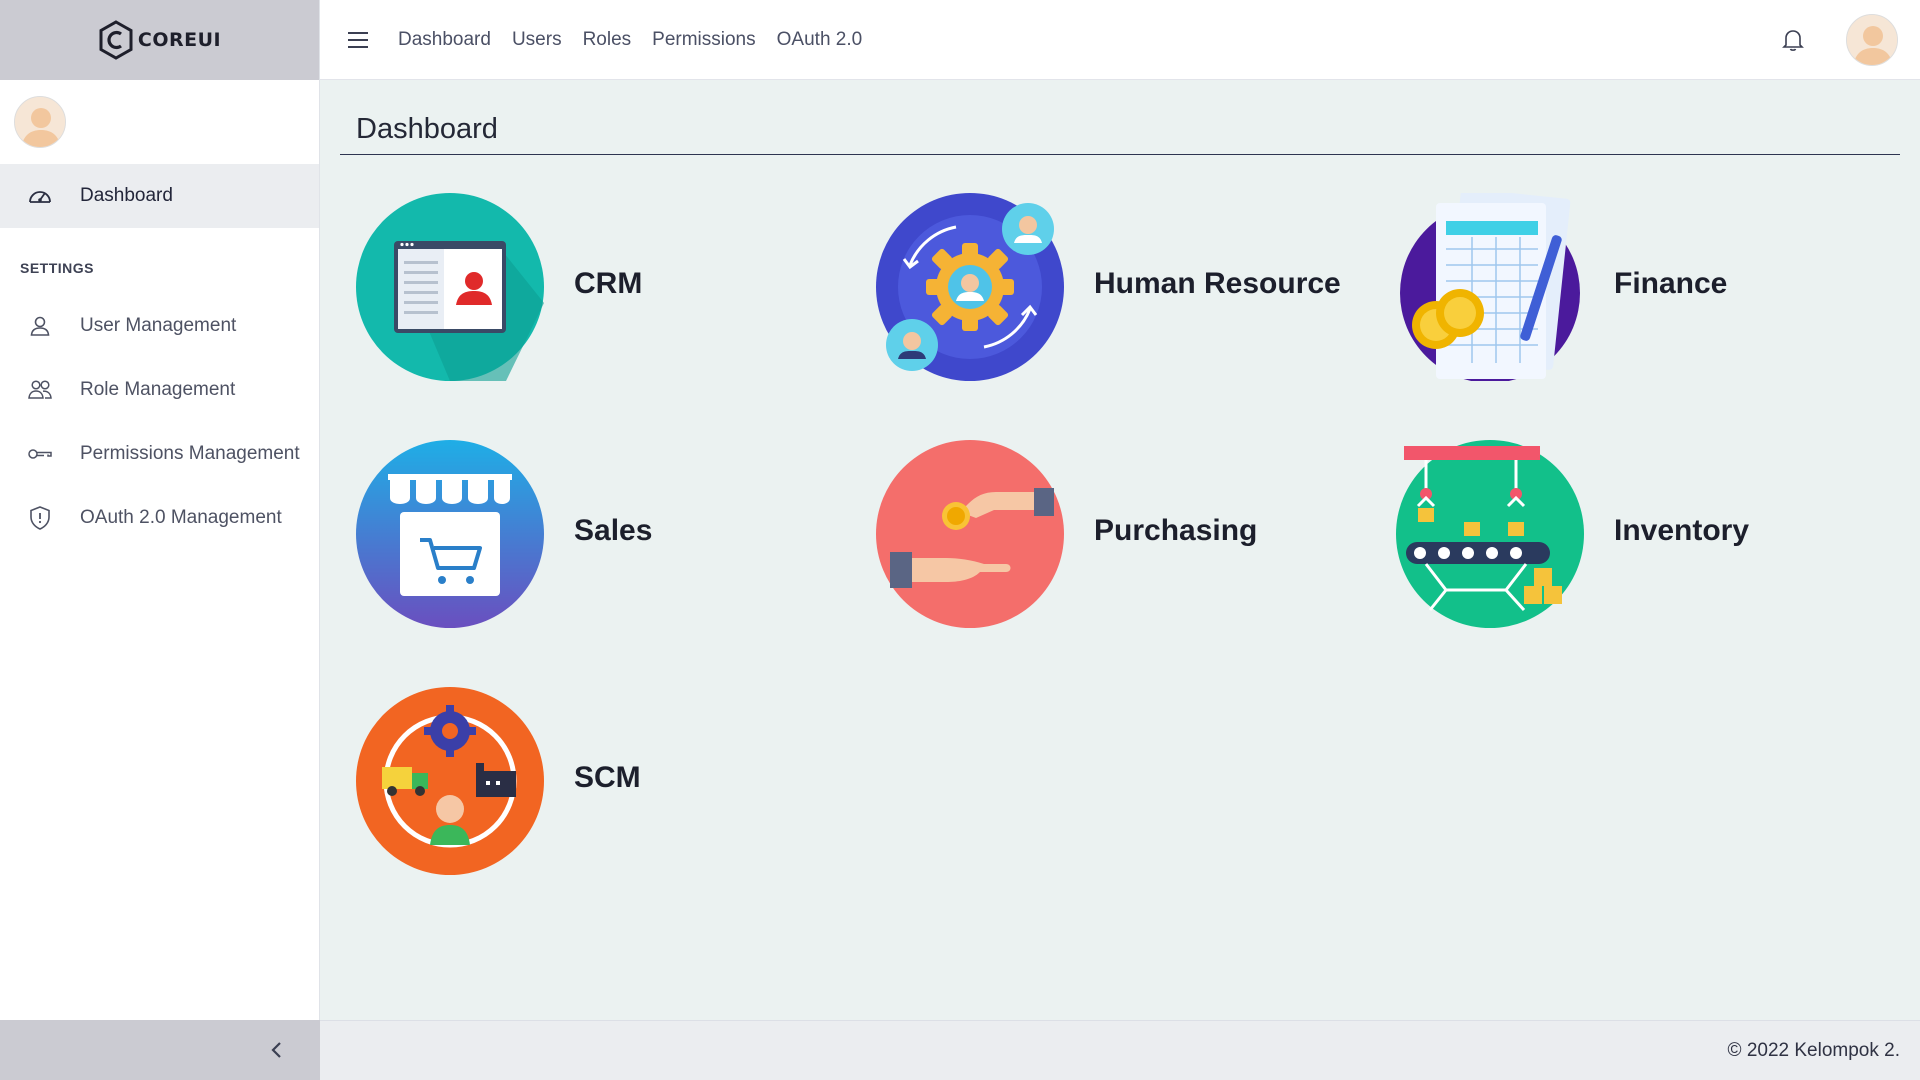 This screenshot has width=1920, height=1080. What do you see at coordinates (1136, 316) in the screenshot?
I see `module-human-resource: Human Resource` at bounding box center [1136, 316].